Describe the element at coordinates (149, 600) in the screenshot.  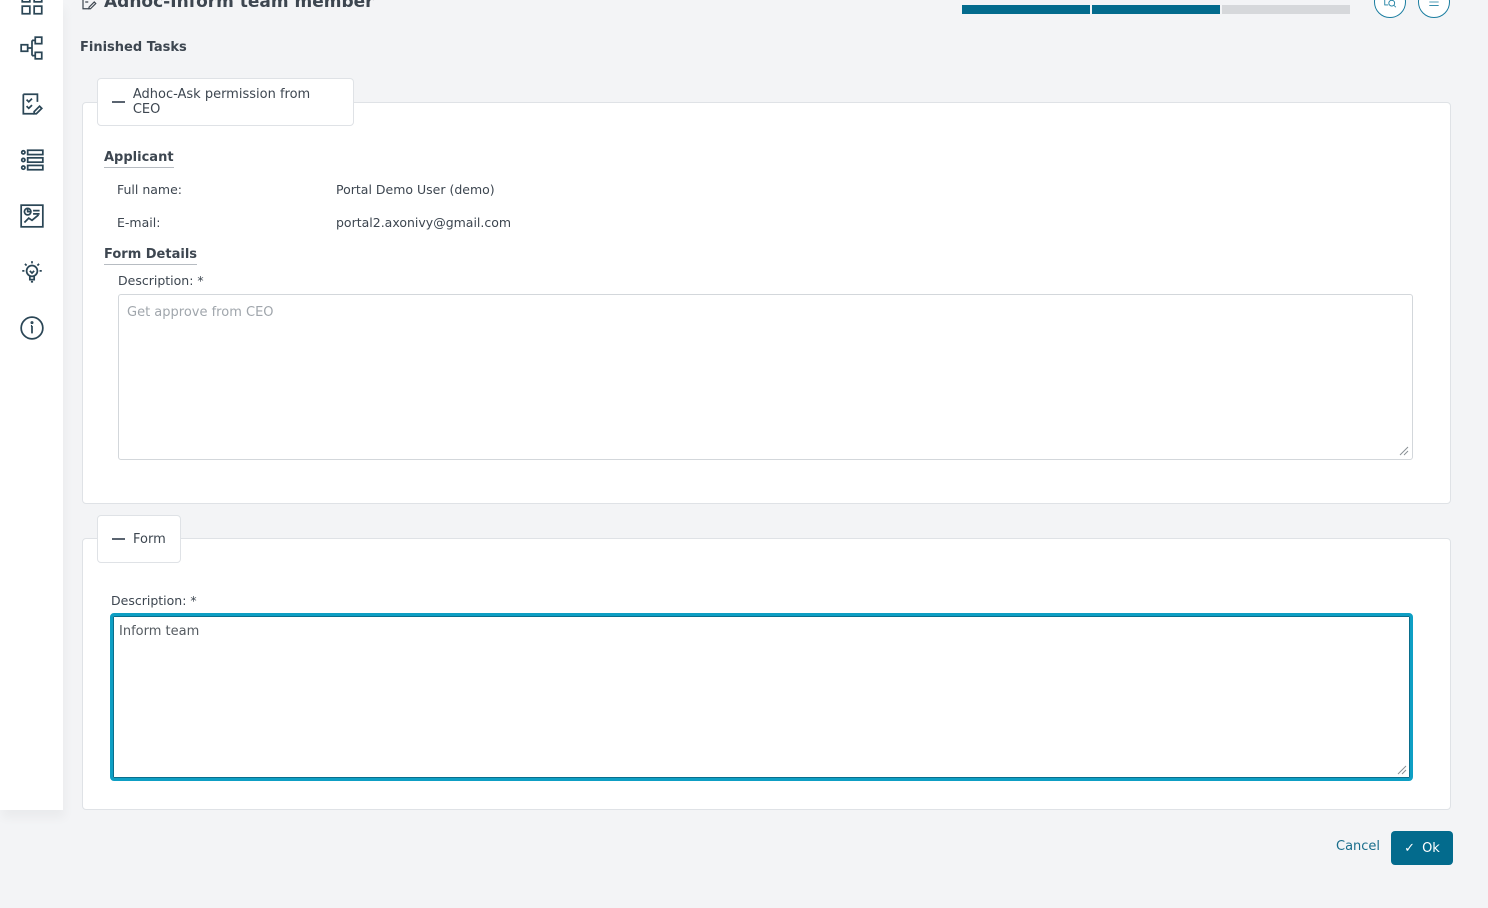
I see `form-description-label-text: Description:` at that location.